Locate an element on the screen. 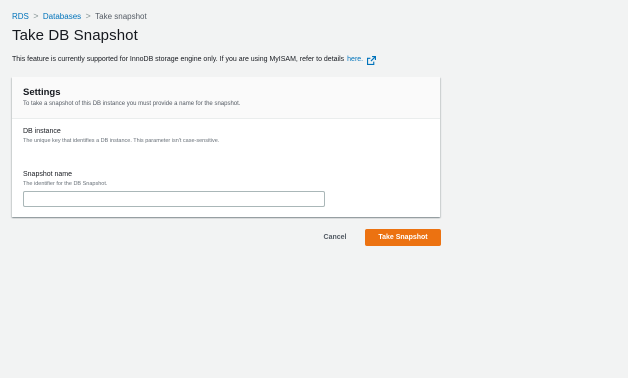 The image size is (628, 378). redacted-db-instance-value is located at coordinates (57, 155).